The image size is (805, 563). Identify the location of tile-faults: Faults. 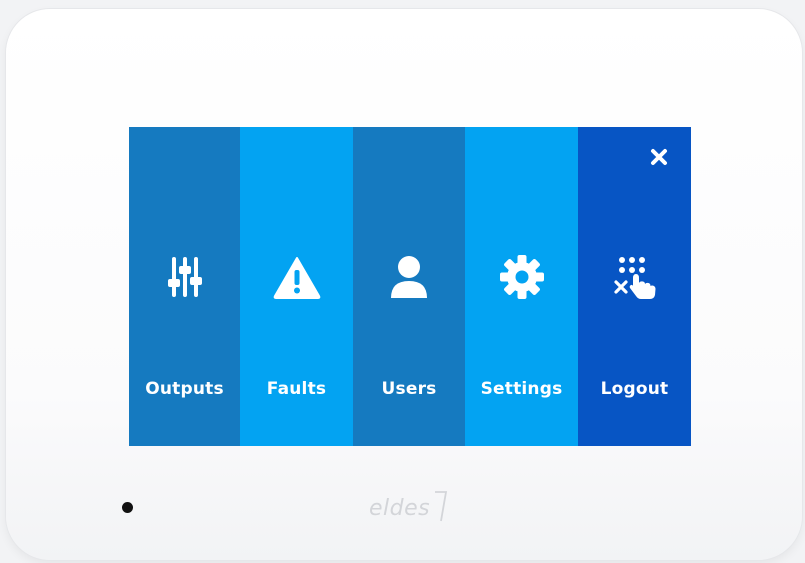
(296, 286).